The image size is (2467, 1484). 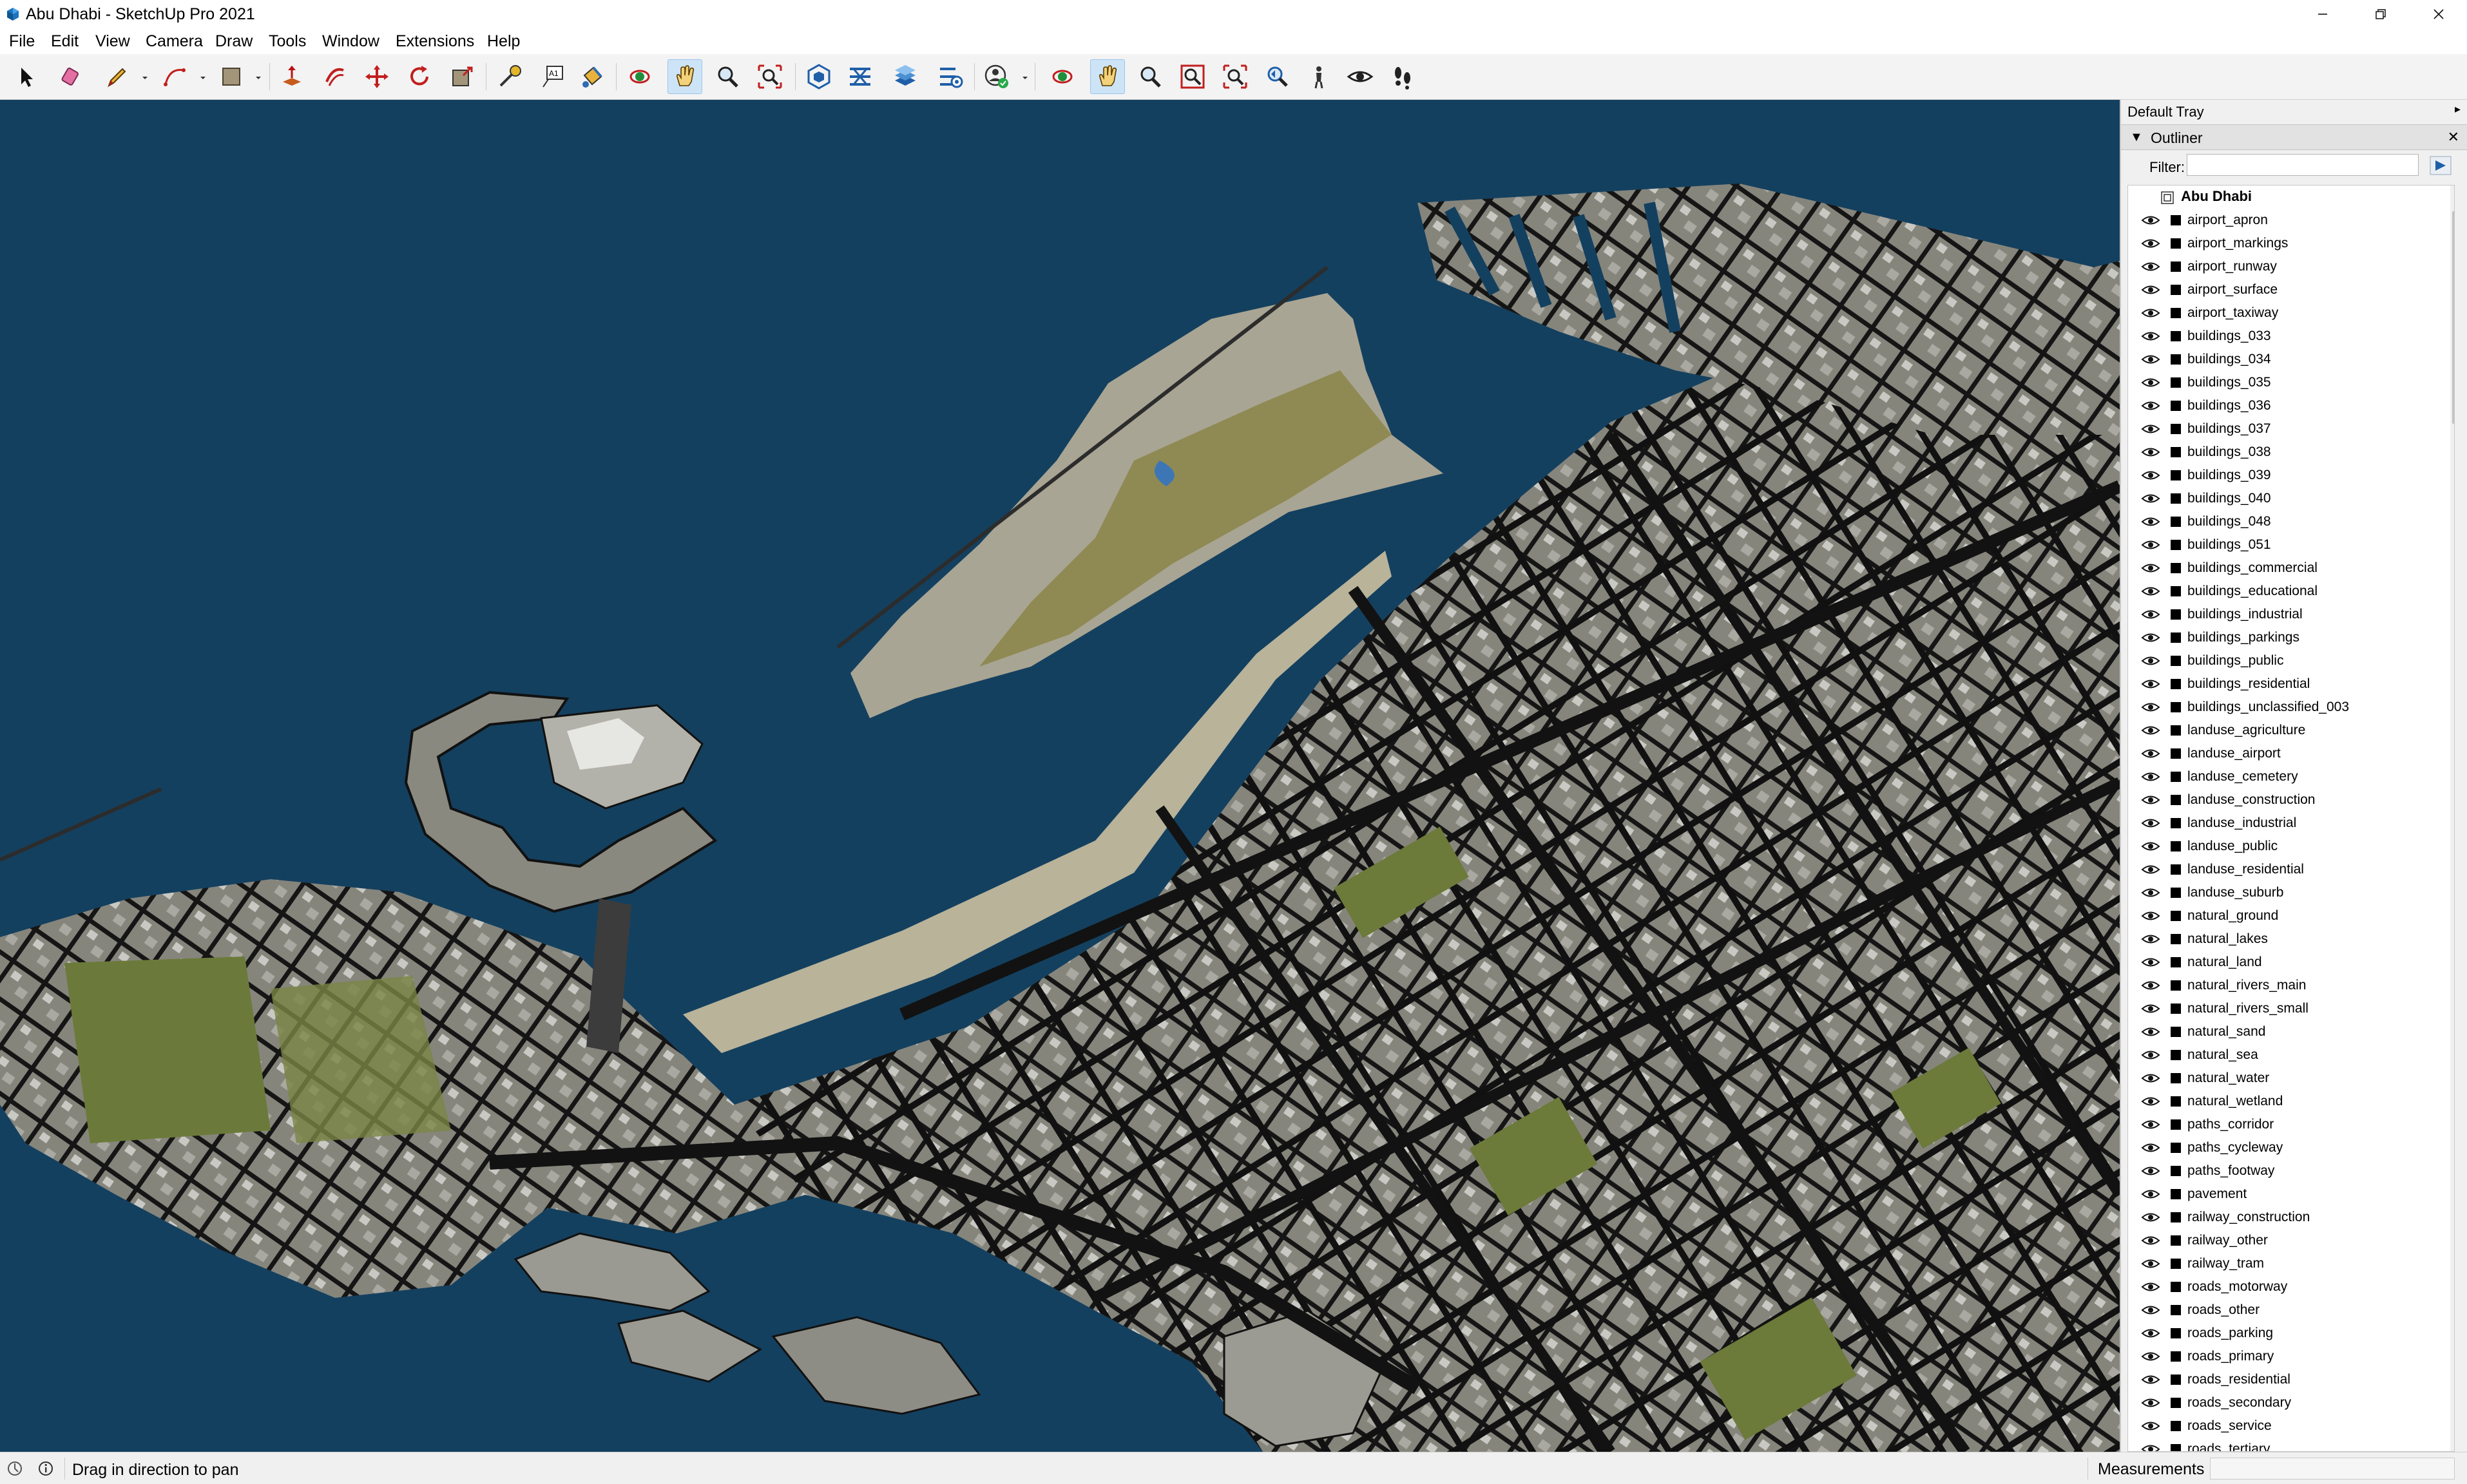 I want to click on collapse-triangle-icon: ▼, so click(x=2136, y=137).